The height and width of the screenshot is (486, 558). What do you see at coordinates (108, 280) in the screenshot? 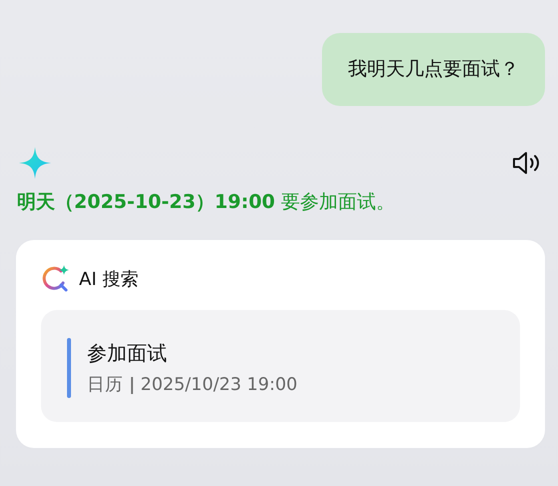
I see `card-title: AI 搜索` at bounding box center [108, 280].